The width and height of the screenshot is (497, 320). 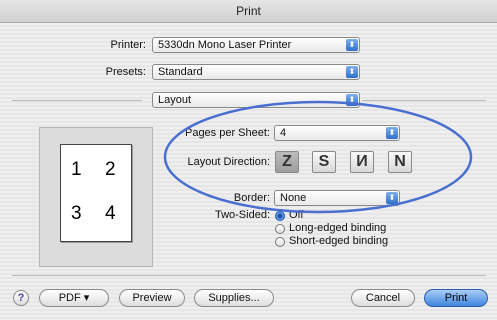 I want to click on print-button: Print, so click(x=456, y=298).